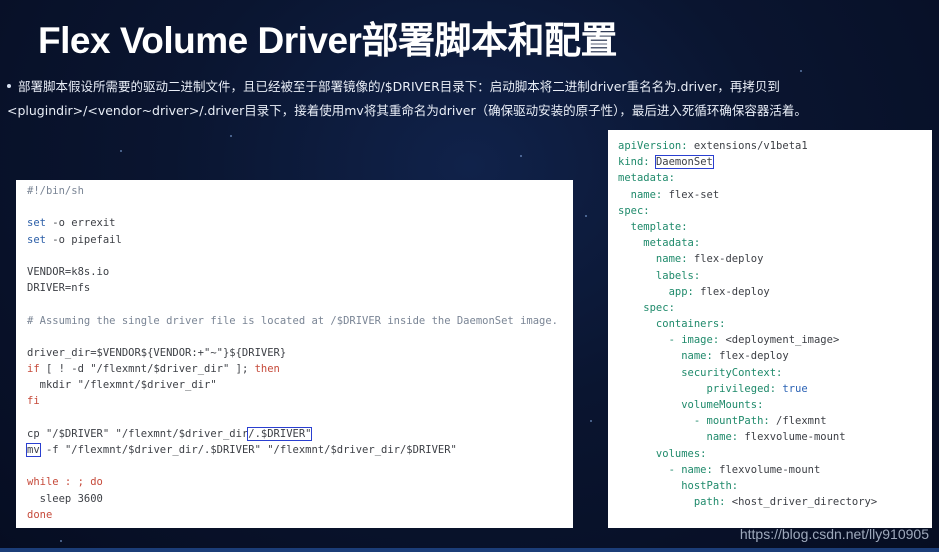 The height and width of the screenshot is (552, 939). I want to click on yaml-line: - name: flexvolume-mount, so click(719, 469).